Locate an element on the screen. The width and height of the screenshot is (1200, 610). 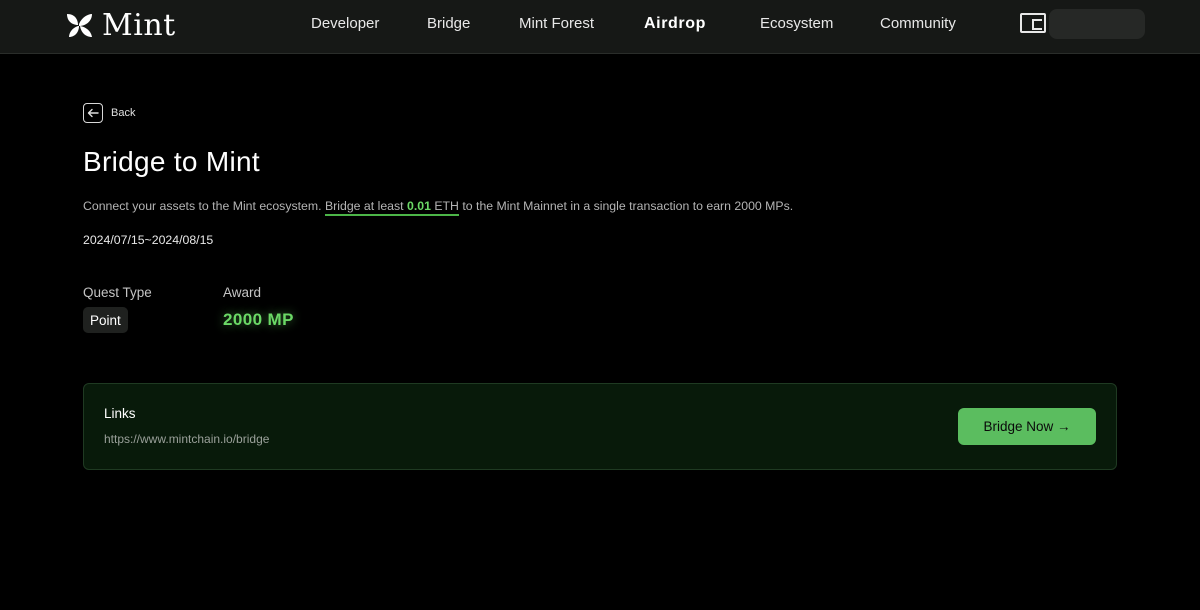
nav-item-bridge: Bridge is located at coordinates (448, 23).